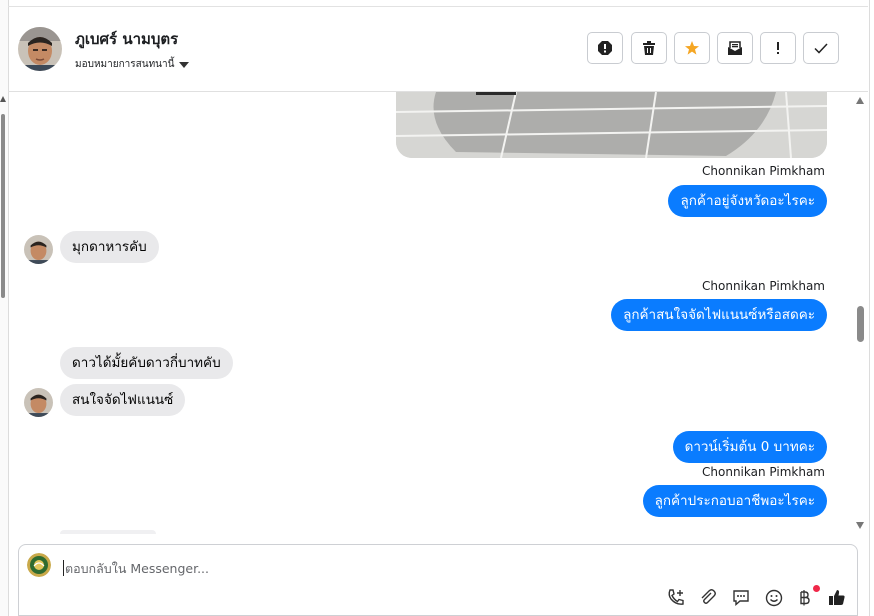  I want to click on star-button, so click(692, 48).